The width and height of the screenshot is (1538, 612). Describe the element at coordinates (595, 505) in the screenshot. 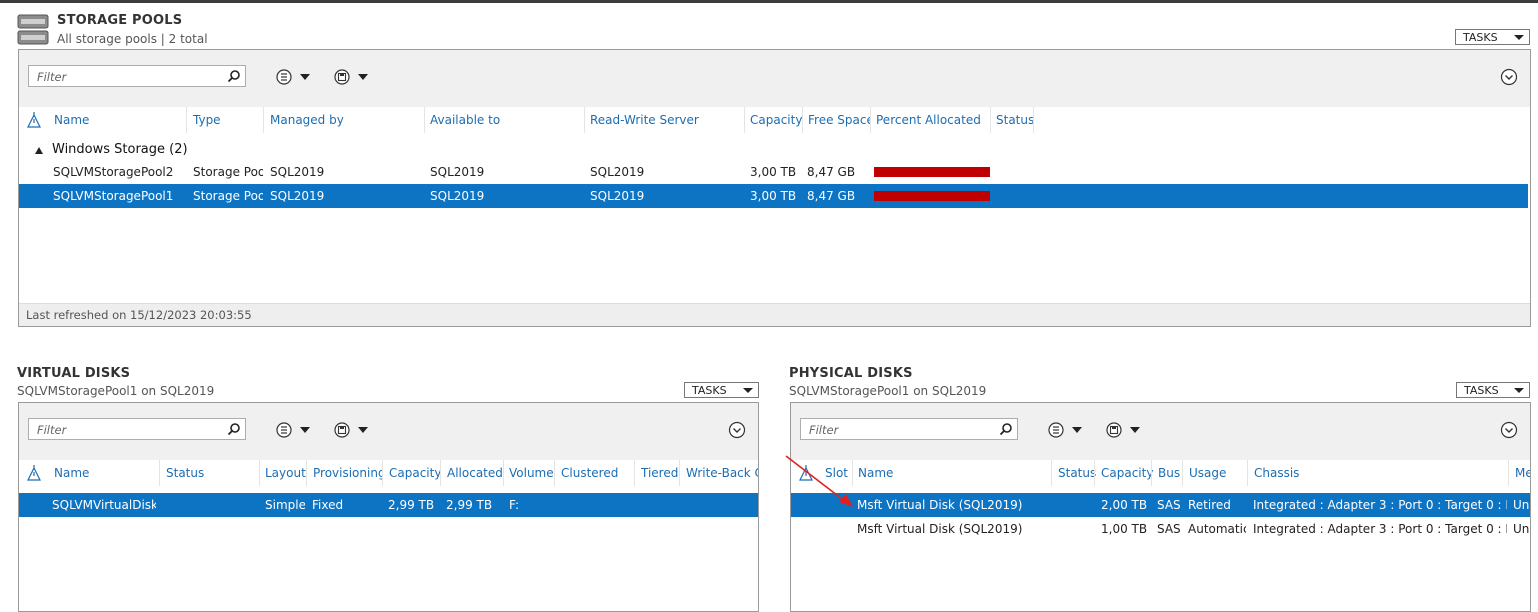

I see `cell-clustered` at that location.